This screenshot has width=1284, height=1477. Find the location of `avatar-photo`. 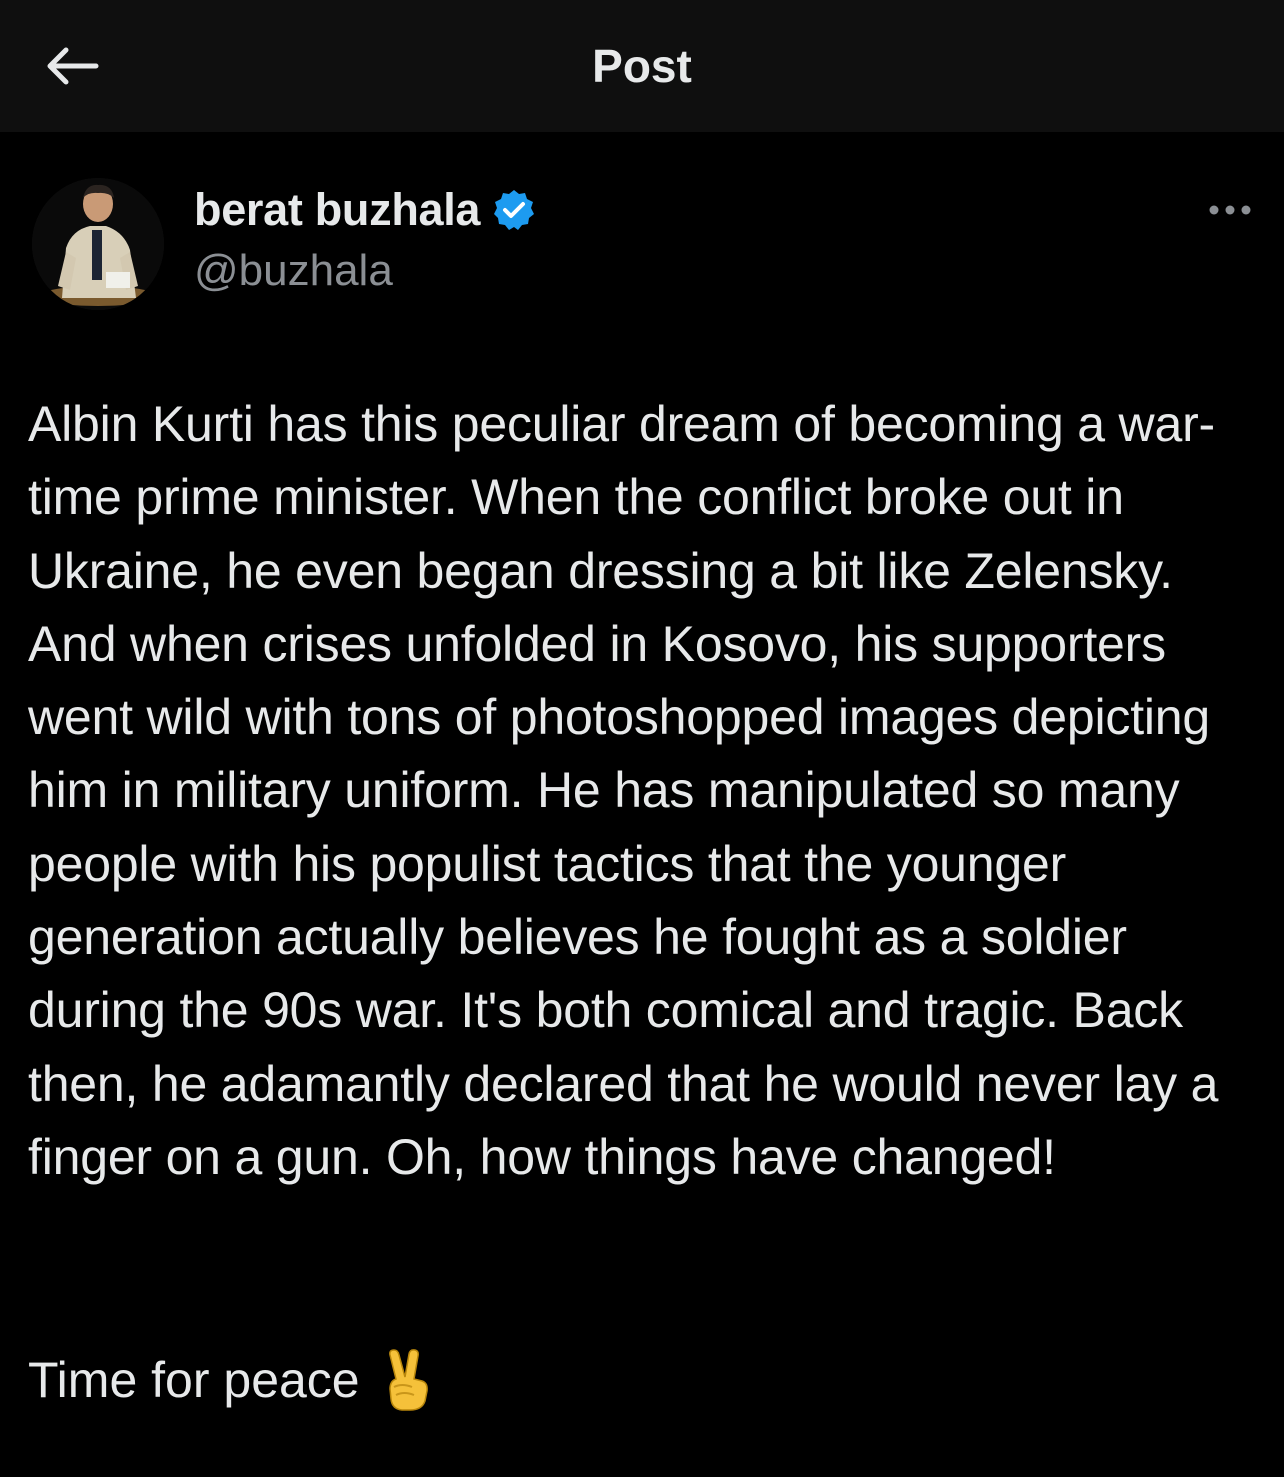

avatar-photo is located at coordinates (98, 244).